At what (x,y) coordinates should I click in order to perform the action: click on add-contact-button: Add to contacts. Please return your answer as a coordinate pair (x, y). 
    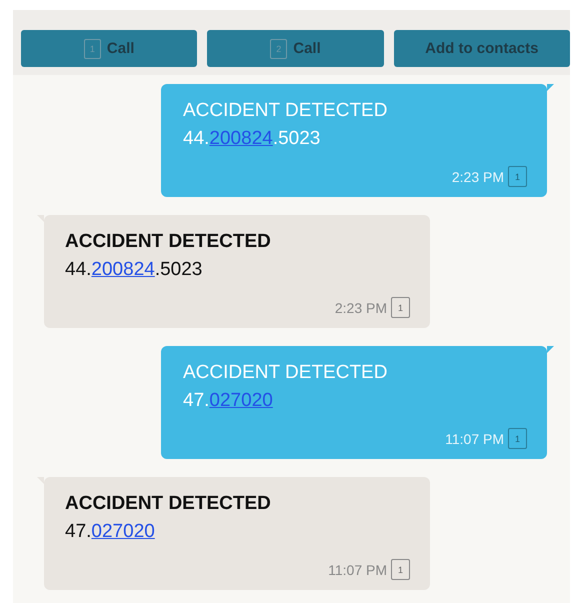
    Looking at the image, I should click on (482, 48).